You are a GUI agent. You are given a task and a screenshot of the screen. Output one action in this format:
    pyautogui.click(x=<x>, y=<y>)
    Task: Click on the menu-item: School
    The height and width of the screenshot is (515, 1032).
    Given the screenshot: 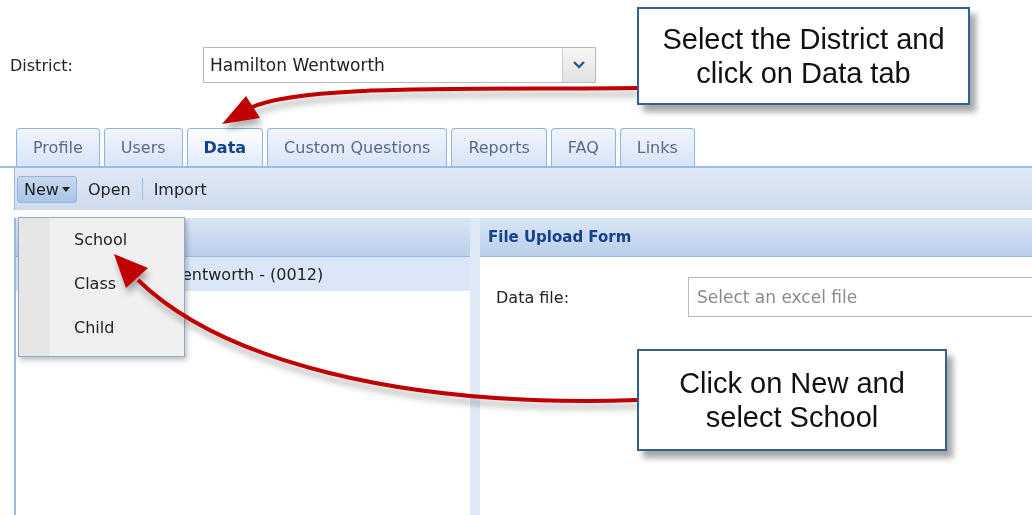 What is the action you would take?
    pyautogui.click(x=101, y=242)
    